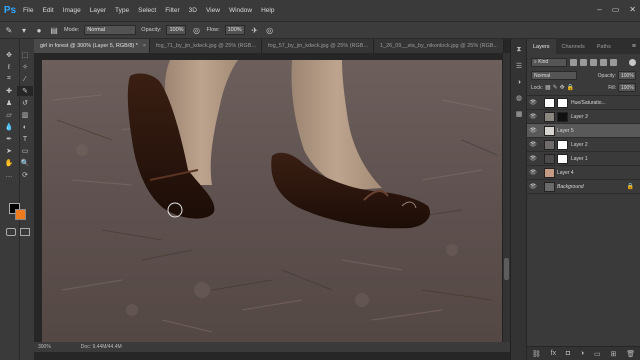  I want to click on zoom-tool-icon: 🔍, so click(25, 163).